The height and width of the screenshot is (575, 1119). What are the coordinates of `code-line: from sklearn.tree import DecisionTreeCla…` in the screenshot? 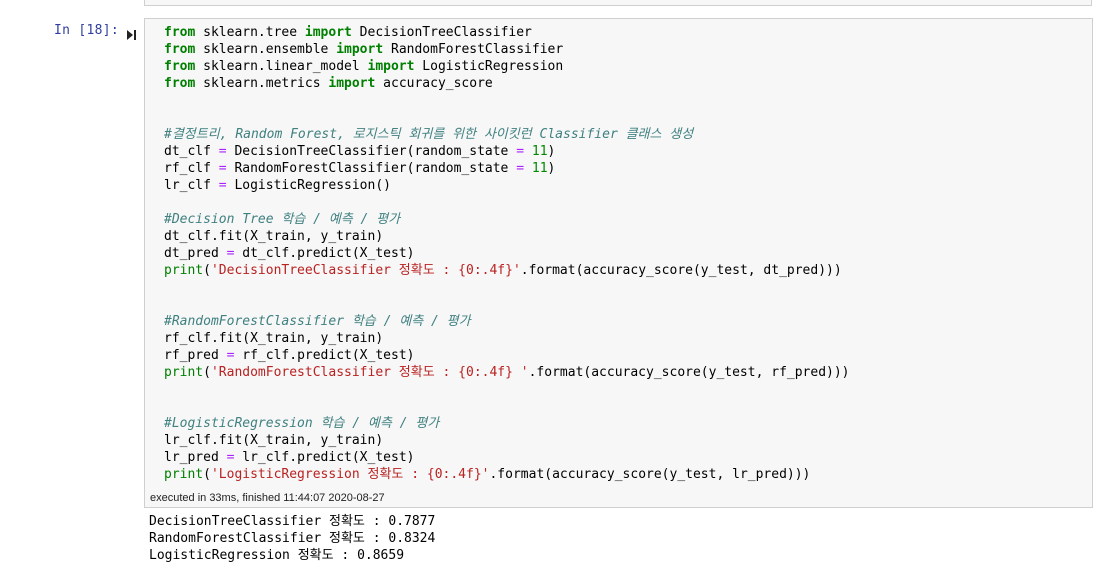 It's located at (507, 32).